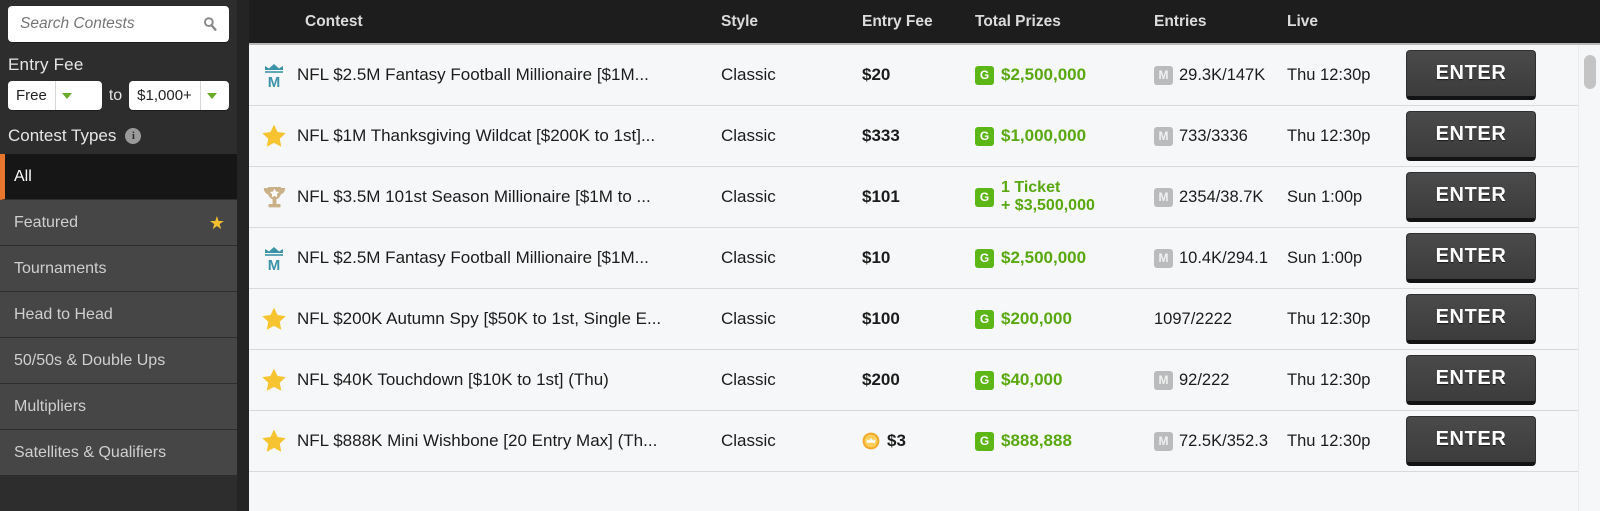 The height and width of the screenshot is (511, 1600). Describe the element at coordinates (924, 491) in the screenshot. I see `table-row-partial` at that location.